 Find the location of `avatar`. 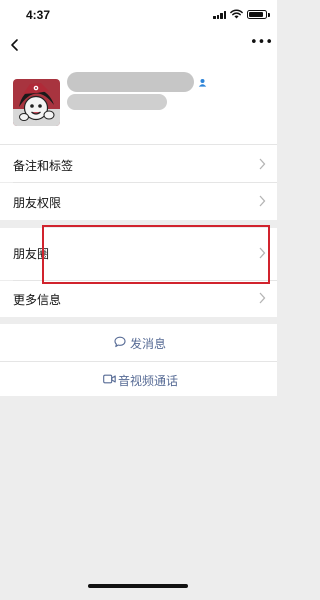

avatar is located at coordinates (36, 102).